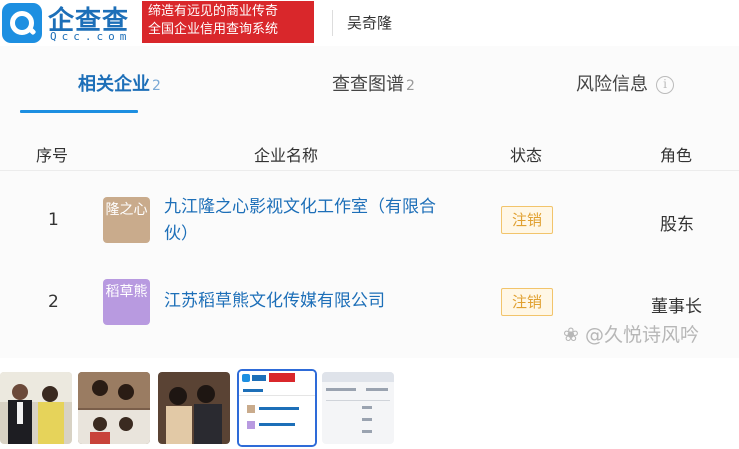  Describe the element at coordinates (22, 23) in the screenshot. I see `qcc-logo-icon` at that location.